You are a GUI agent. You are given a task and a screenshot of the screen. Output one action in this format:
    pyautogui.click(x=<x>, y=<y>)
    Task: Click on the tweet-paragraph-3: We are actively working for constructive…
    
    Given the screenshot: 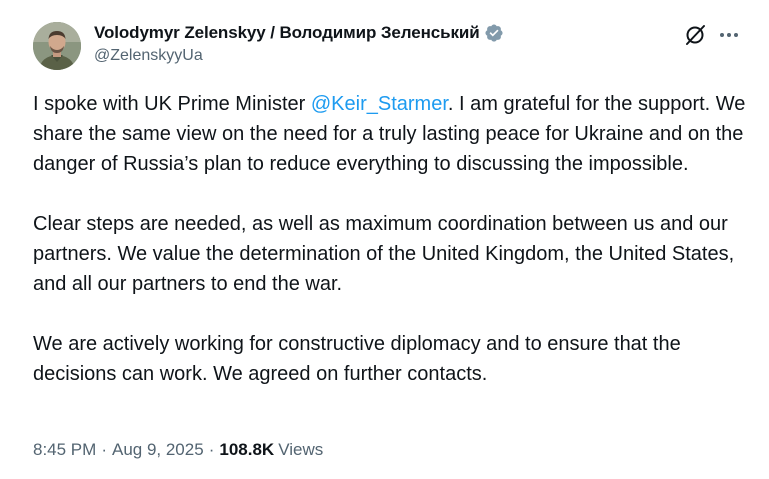 What is the action you would take?
    pyautogui.click(x=357, y=359)
    